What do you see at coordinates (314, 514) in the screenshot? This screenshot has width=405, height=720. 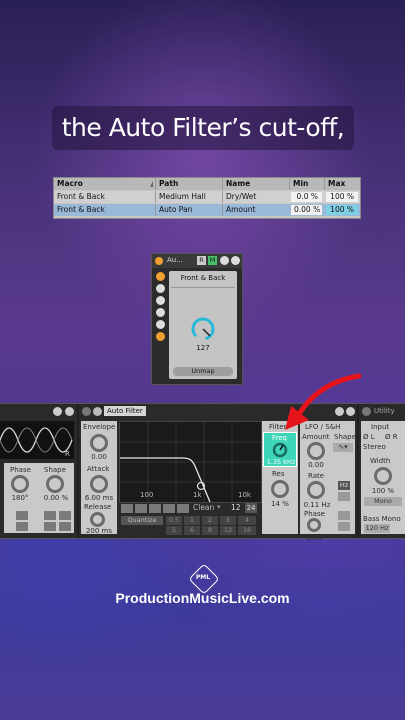 I see `phase-label: Phase` at bounding box center [314, 514].